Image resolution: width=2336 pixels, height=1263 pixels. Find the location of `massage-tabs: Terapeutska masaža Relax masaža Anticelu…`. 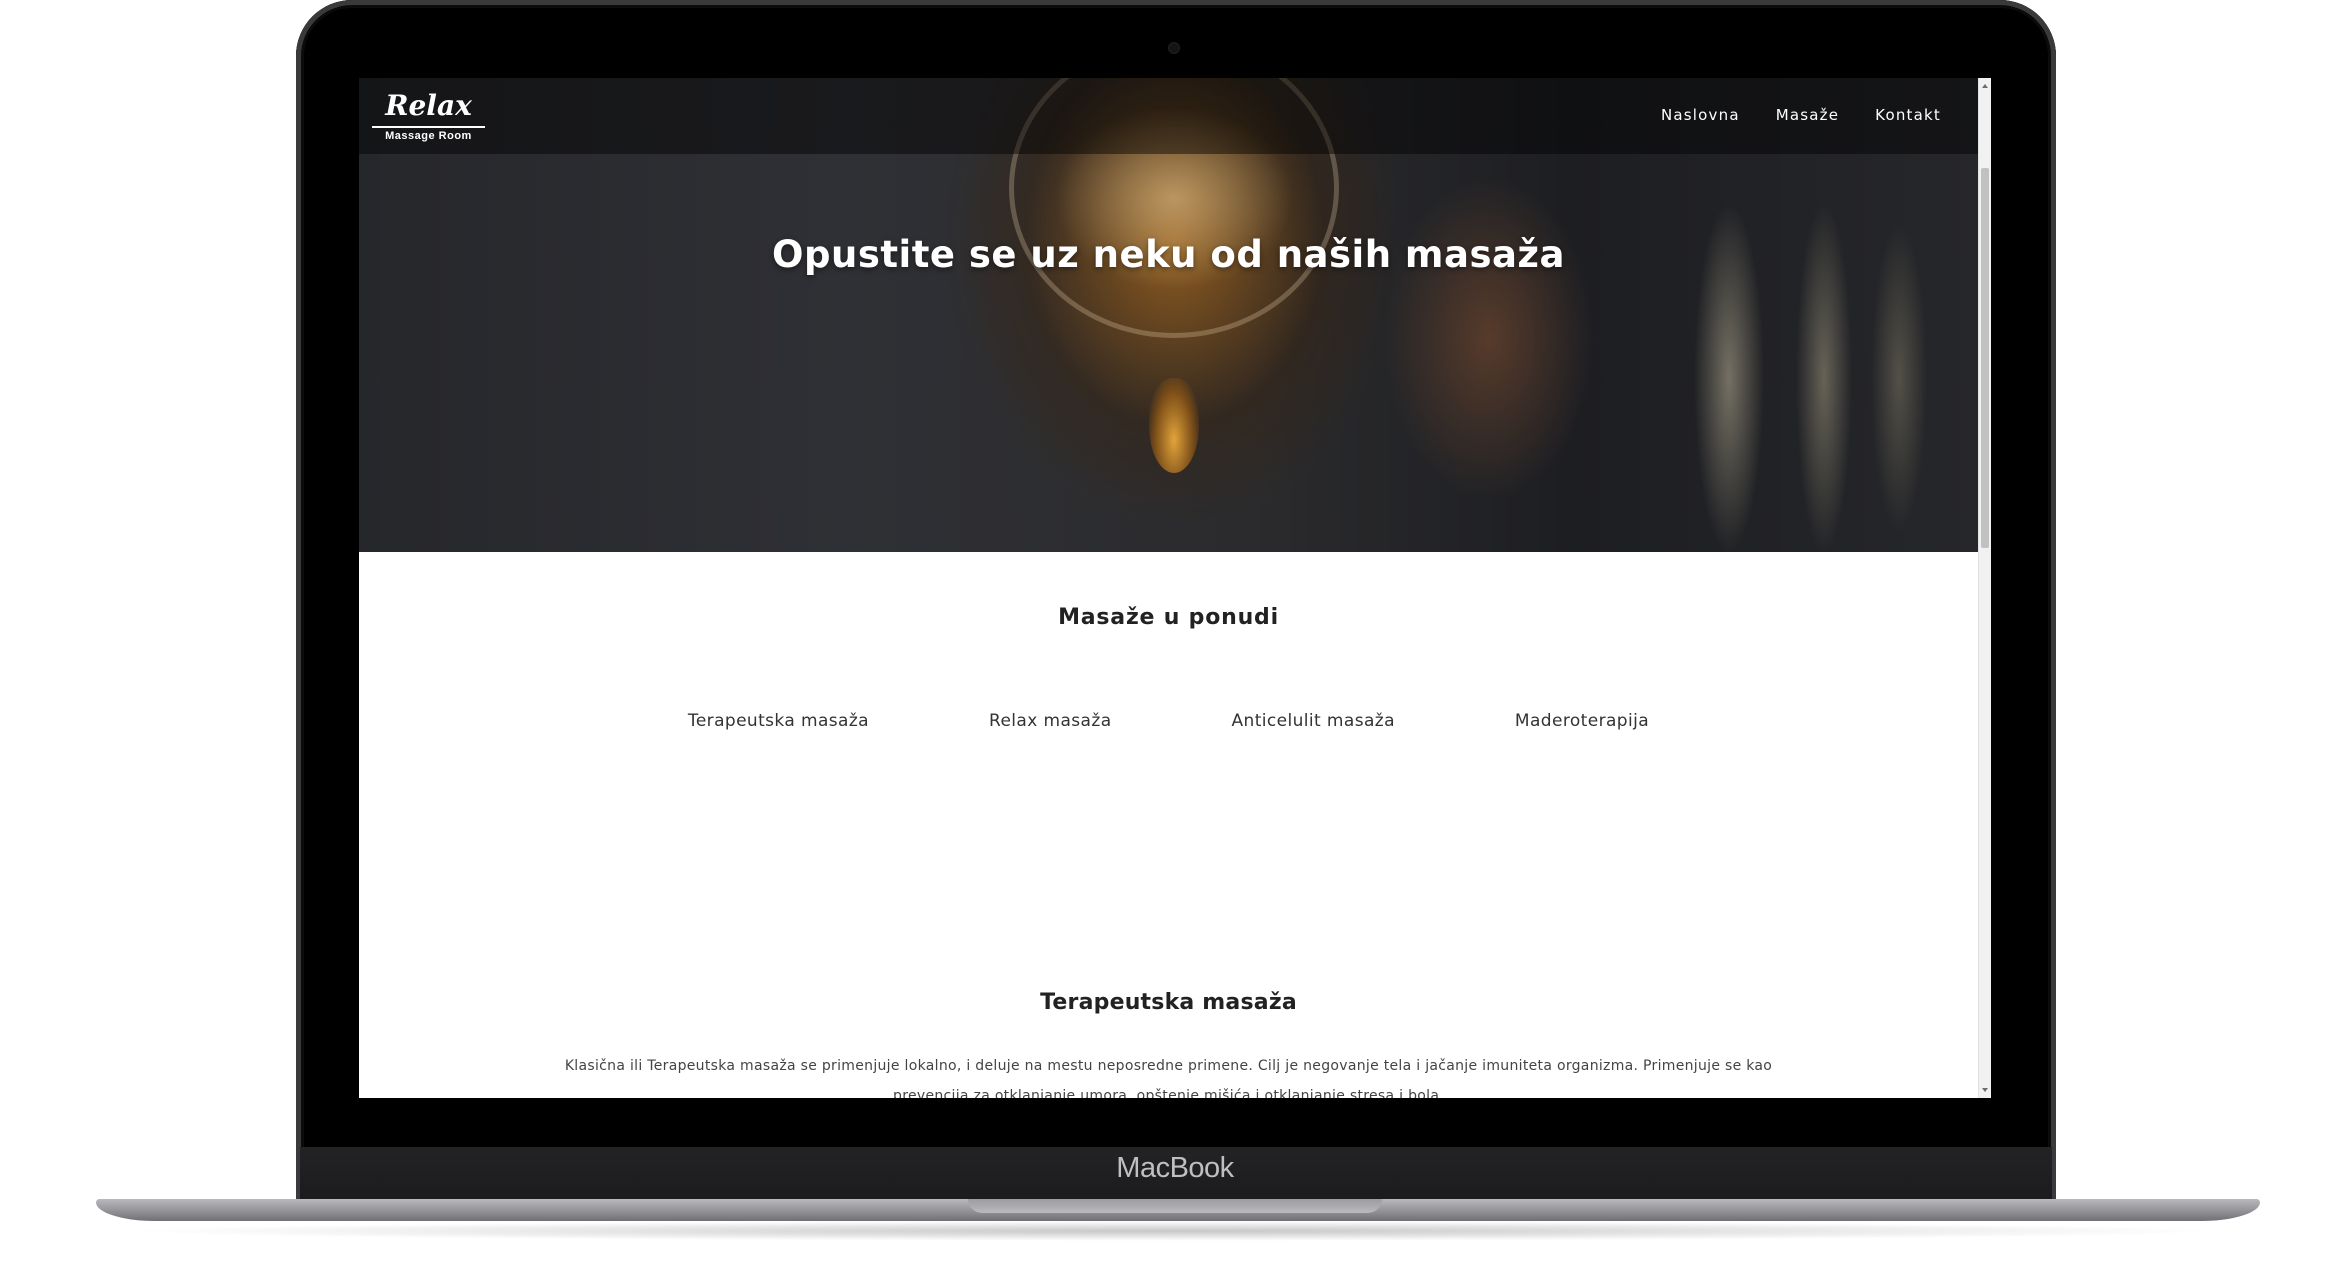

massage-tabs: Terapeutska masaža Relax masaža Anticelu… is located at coordinates (1168, 721).